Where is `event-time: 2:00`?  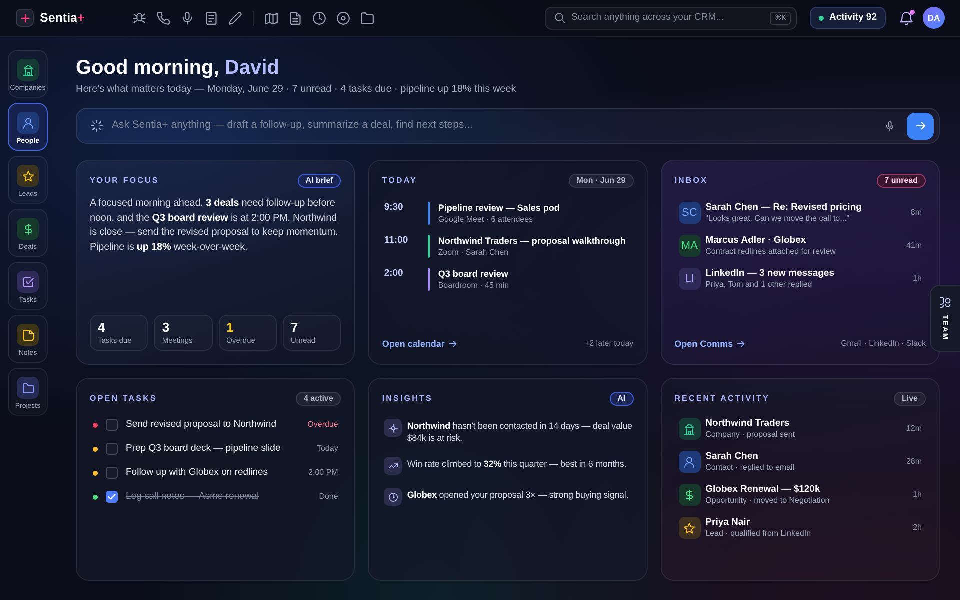 event-time: 2:00 is located at coordinates (393, 274).